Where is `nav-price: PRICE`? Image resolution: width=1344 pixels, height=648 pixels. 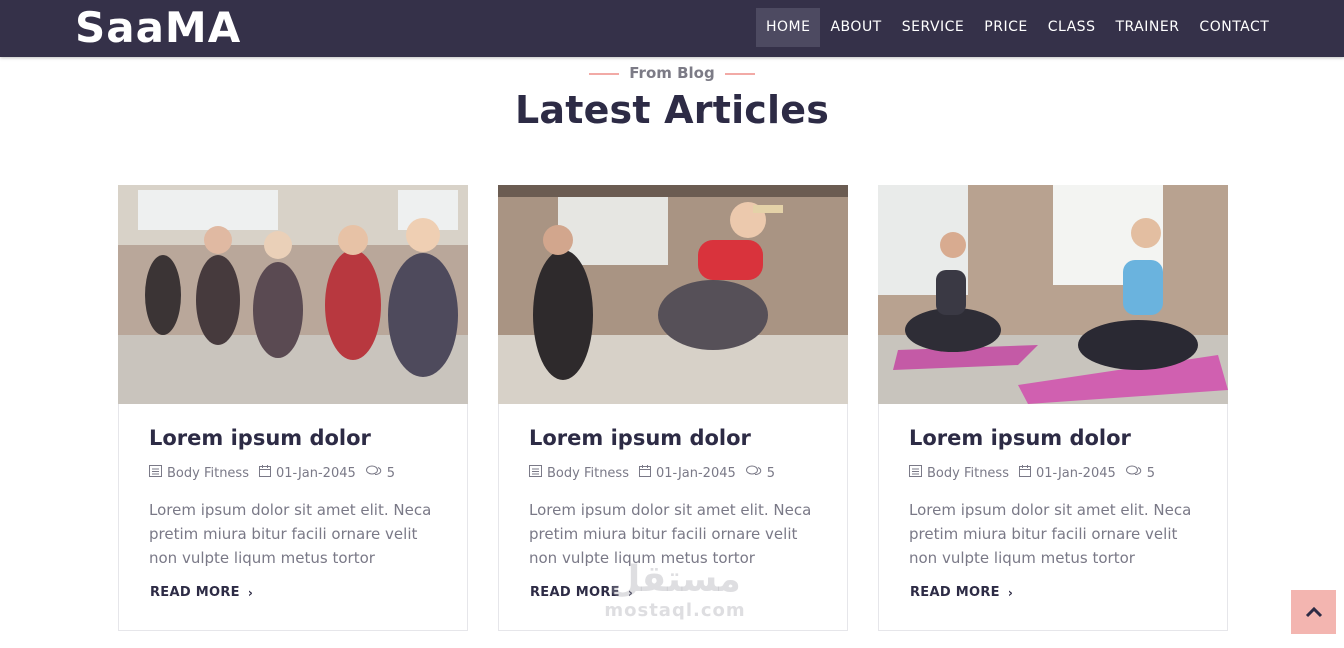
nav-price: PRICE is located at coordinates (1005, 27).